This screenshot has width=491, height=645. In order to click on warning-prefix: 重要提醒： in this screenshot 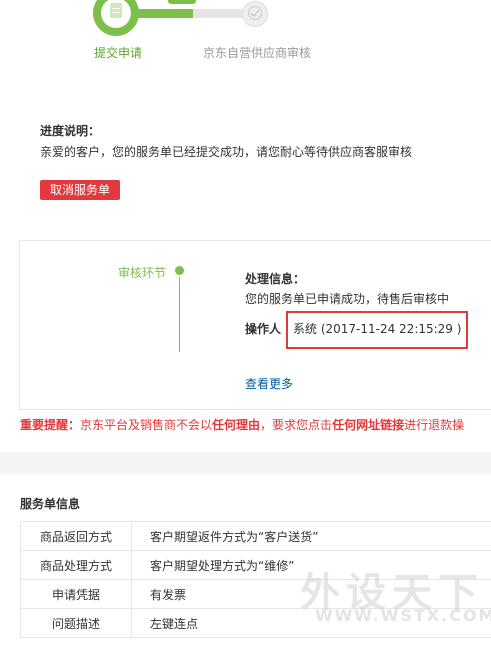, I will do `click(50, 425)`.